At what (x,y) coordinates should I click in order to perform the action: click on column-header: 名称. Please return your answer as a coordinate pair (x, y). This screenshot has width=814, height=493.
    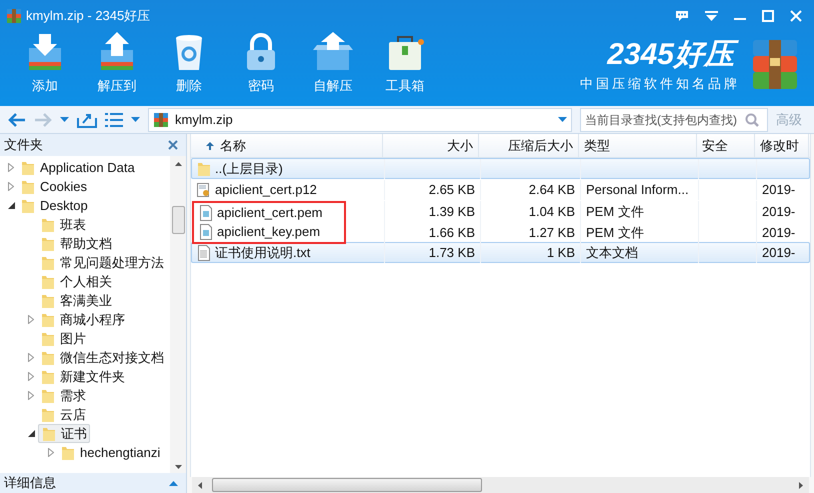
    Looking at the image, I should click on (287, 145).